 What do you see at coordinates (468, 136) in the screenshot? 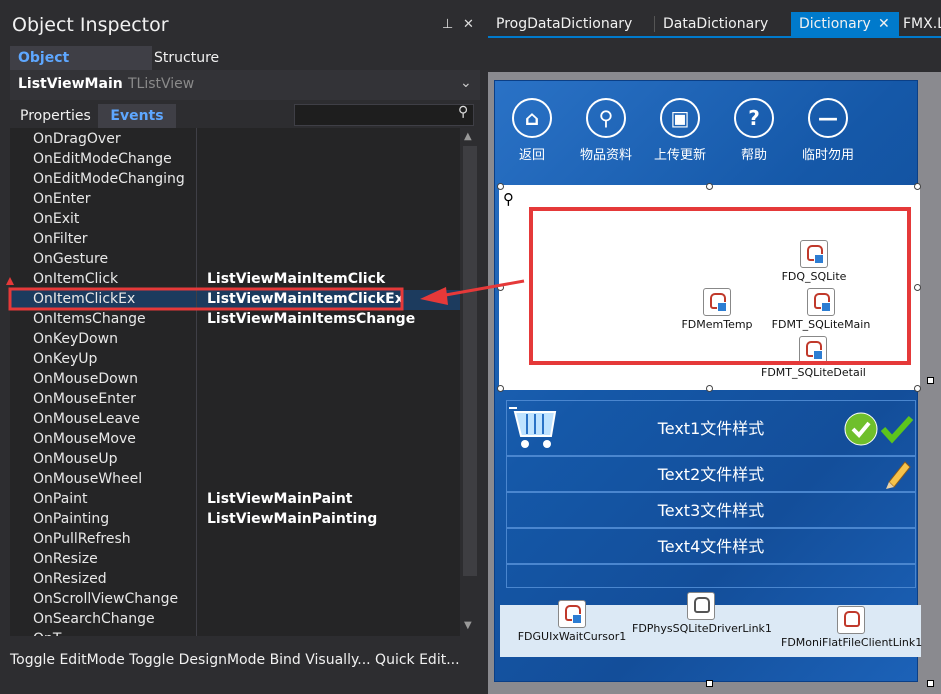
I see `scroll-up-icon: ▲` at bounding box center [468, 136].